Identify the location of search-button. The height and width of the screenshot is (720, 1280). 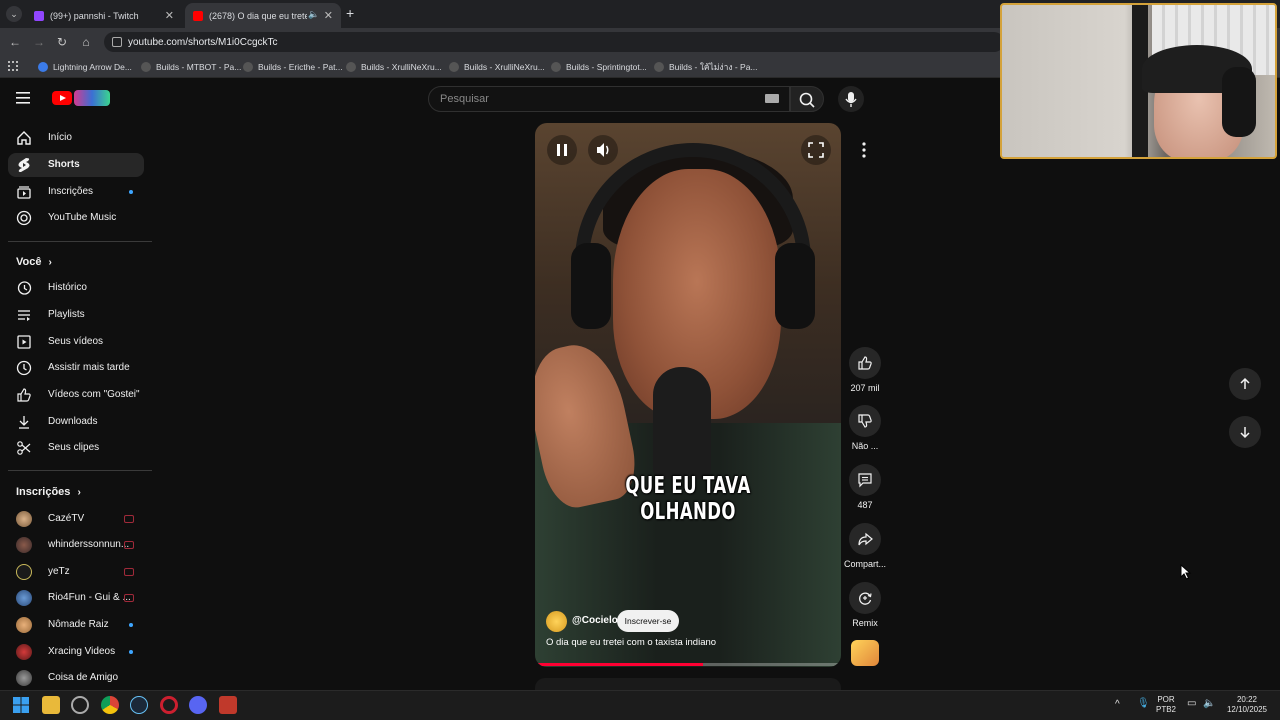
(807, 99).